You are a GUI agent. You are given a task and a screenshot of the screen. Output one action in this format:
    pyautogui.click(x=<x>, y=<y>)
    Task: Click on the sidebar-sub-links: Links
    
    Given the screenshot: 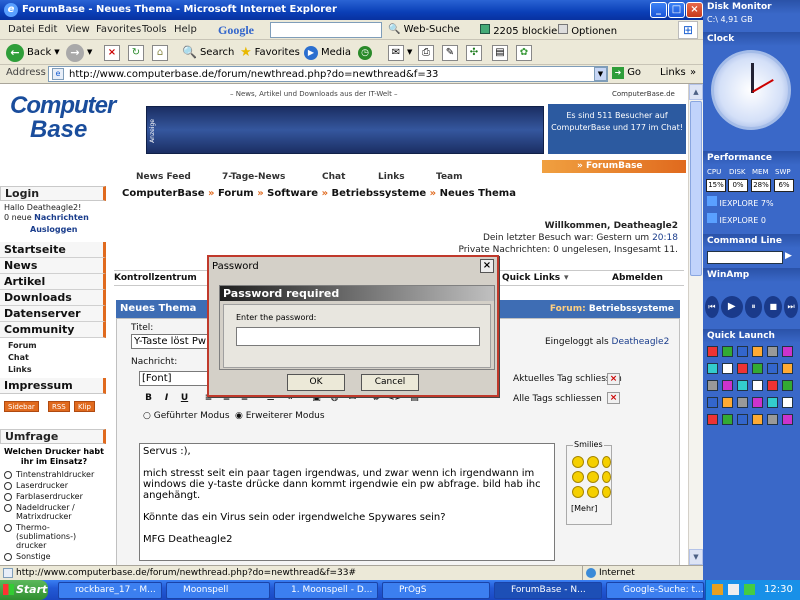 What is the action you would take?
    pyautogui.click(x=20, y=369)
    